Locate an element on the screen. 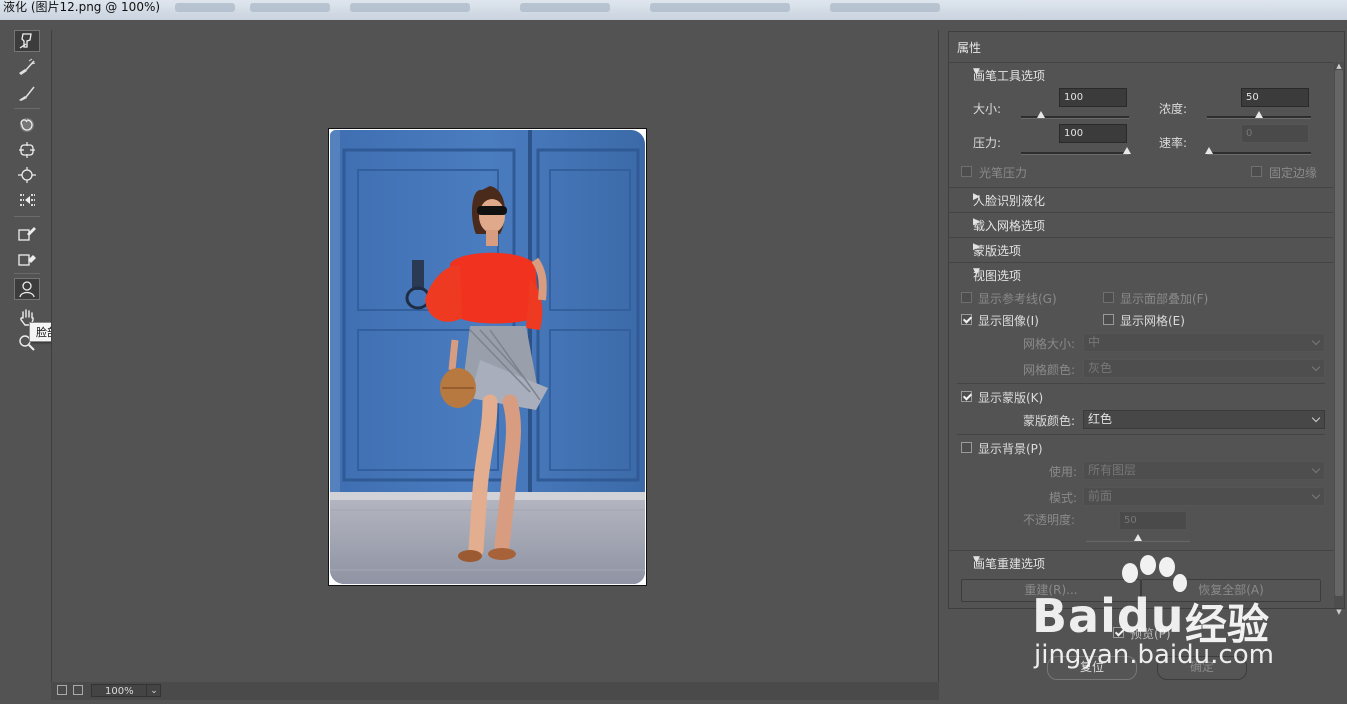 The width and height of the screenshot is (1347, 704). show-guides-checkbox is located at coordinates (966, 297).